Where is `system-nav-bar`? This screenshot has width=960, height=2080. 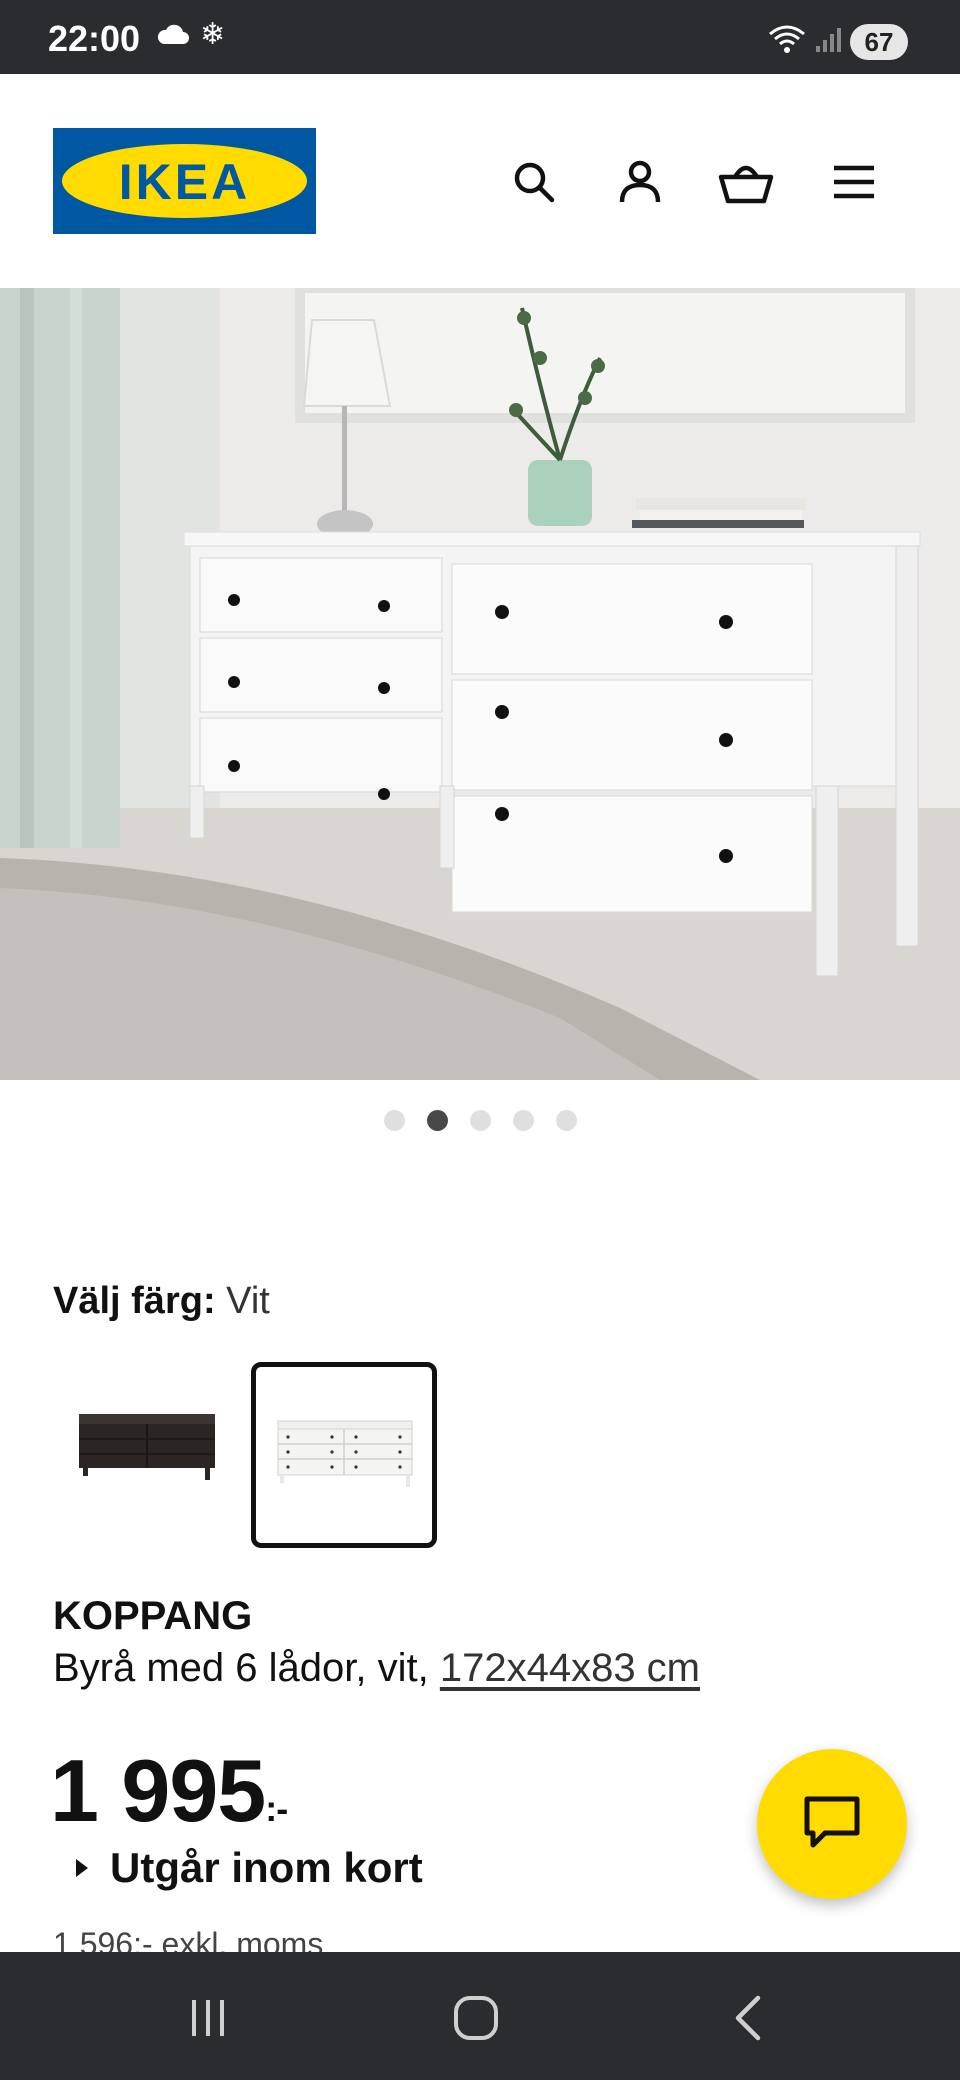 system-nav-bar is located at coordinates (480, 2016).